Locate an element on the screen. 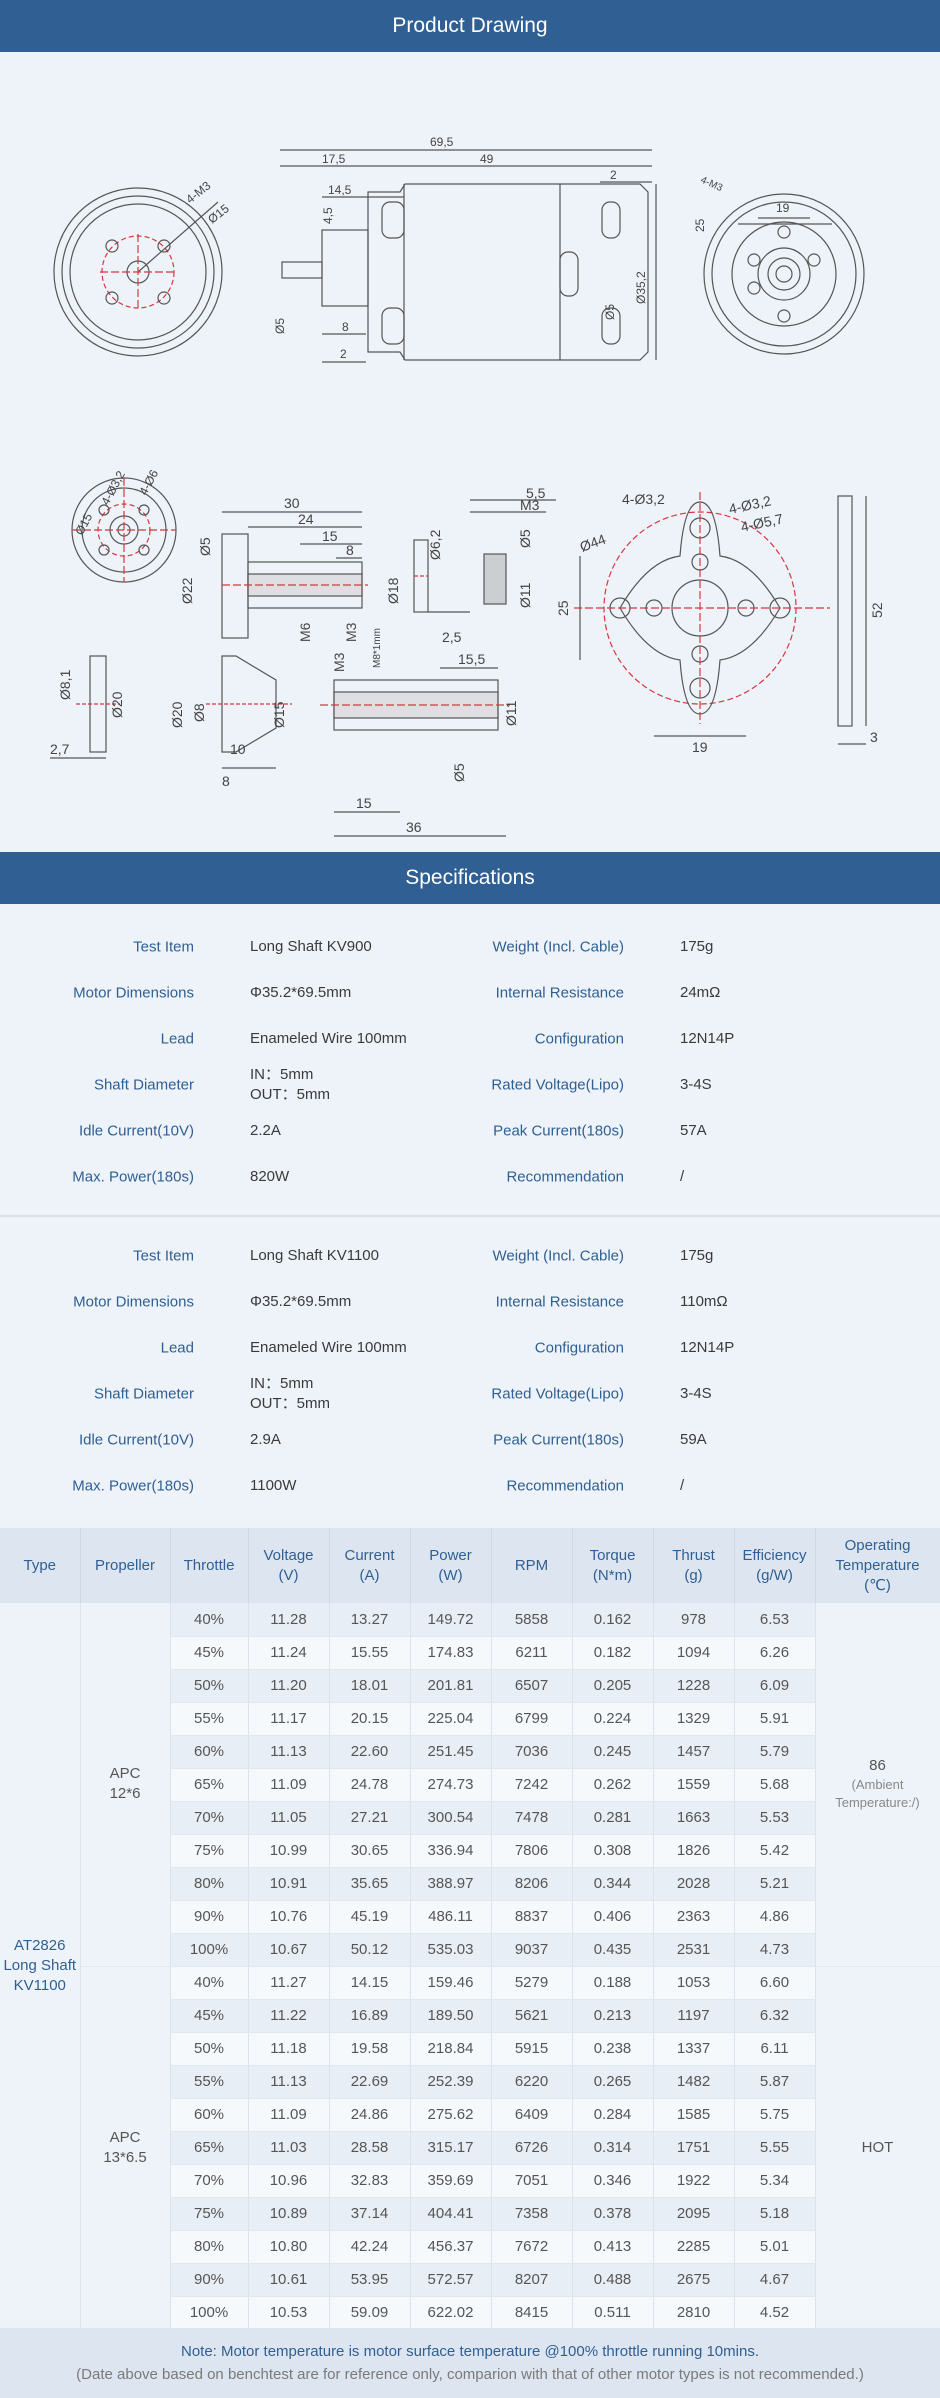 This screenshot has height=2398, width=940. table-cell: 11.17 is located at coordinates (289, 1719).